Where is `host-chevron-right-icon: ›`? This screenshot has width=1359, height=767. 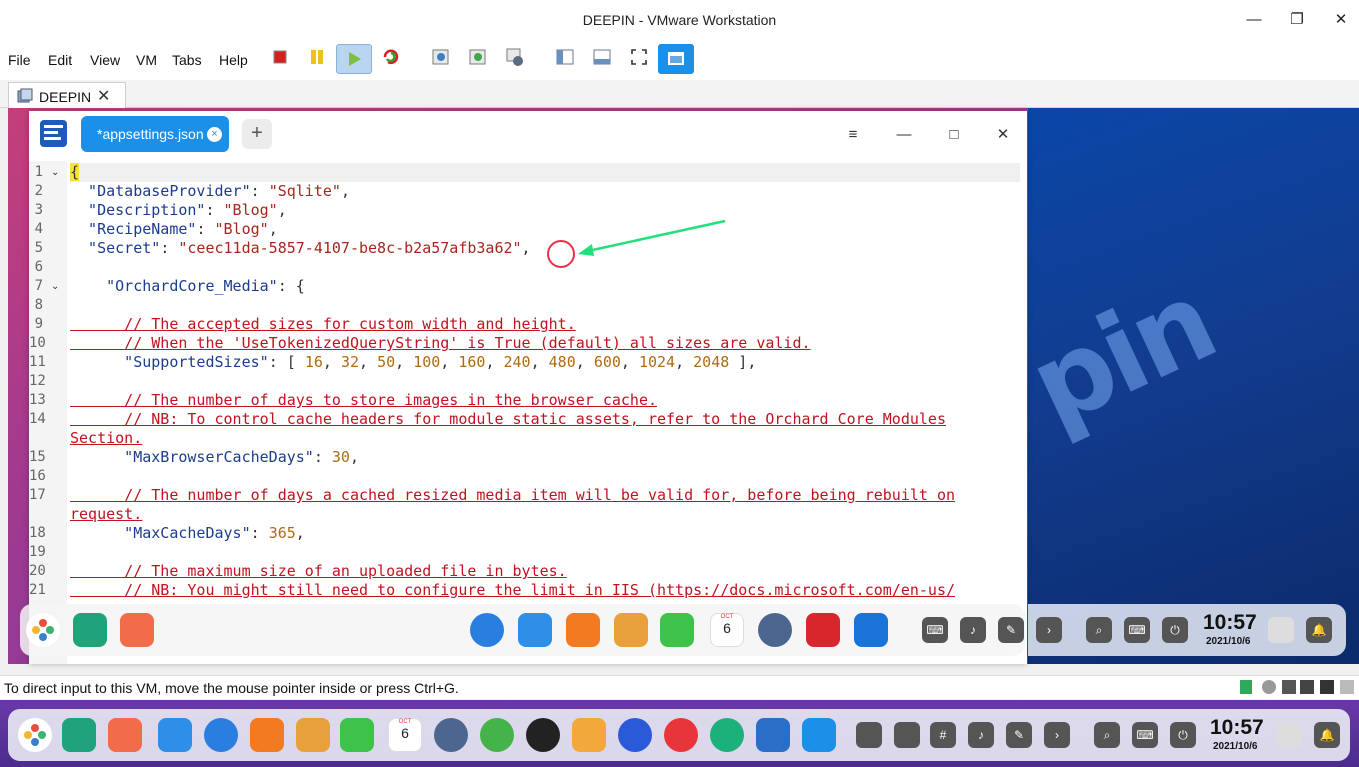
host-chevron-right-icon: › is located at coordinates (1057, 735).